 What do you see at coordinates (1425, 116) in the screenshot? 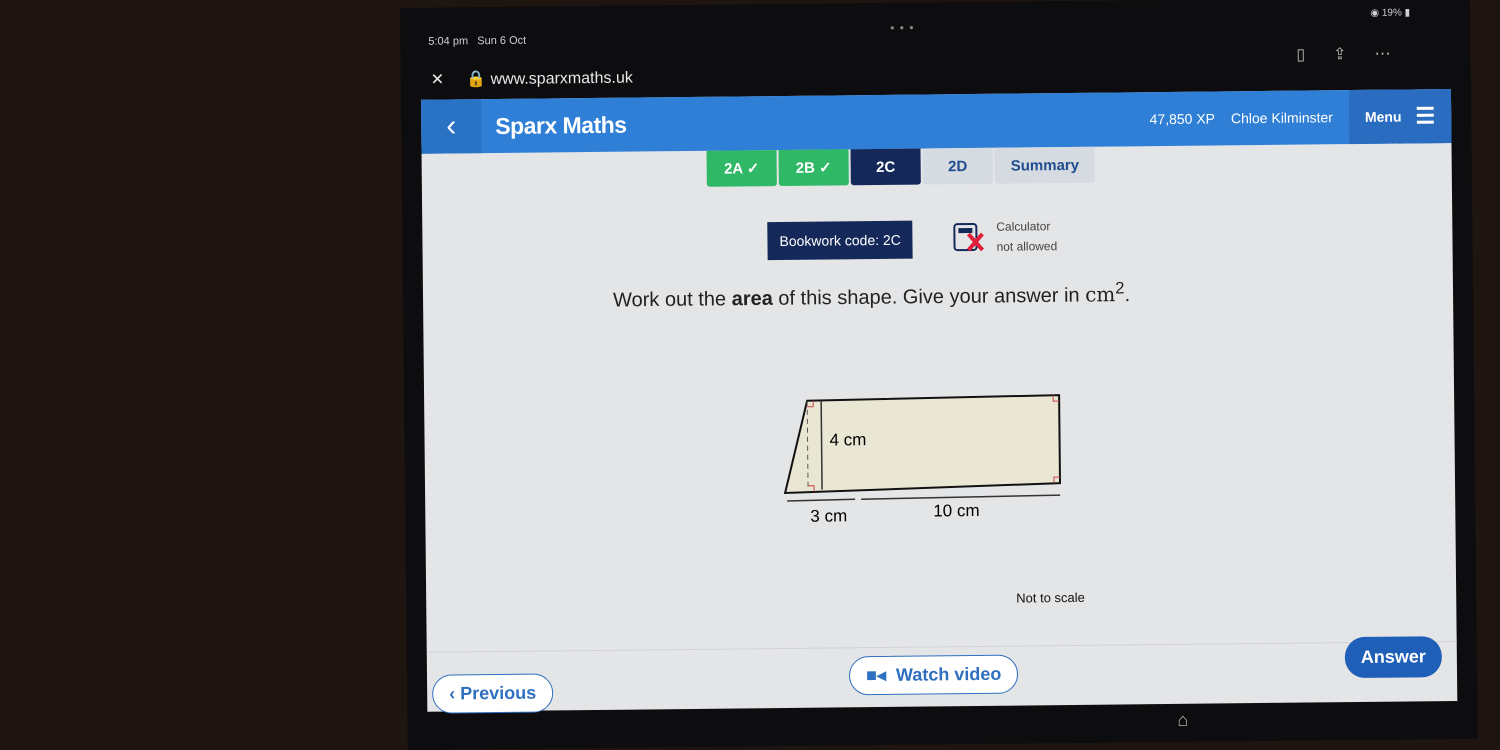
I see `hamburger-icon: ☰` at bounding box center [1425, 116].